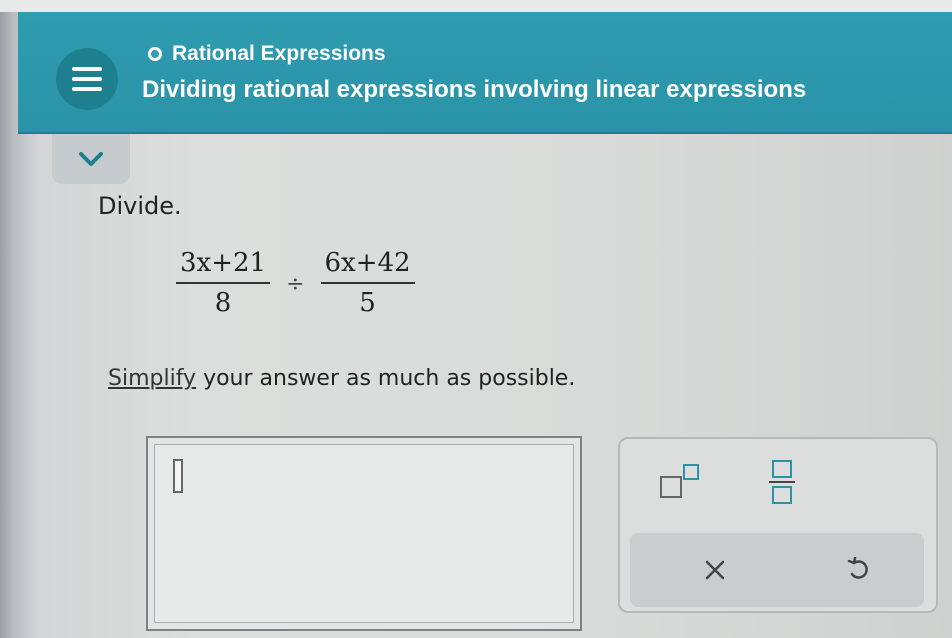 Image resolution: width=952 pixels, height=638 pixels. I want to click on left-numerator: 3x+21, so click(223, 266).